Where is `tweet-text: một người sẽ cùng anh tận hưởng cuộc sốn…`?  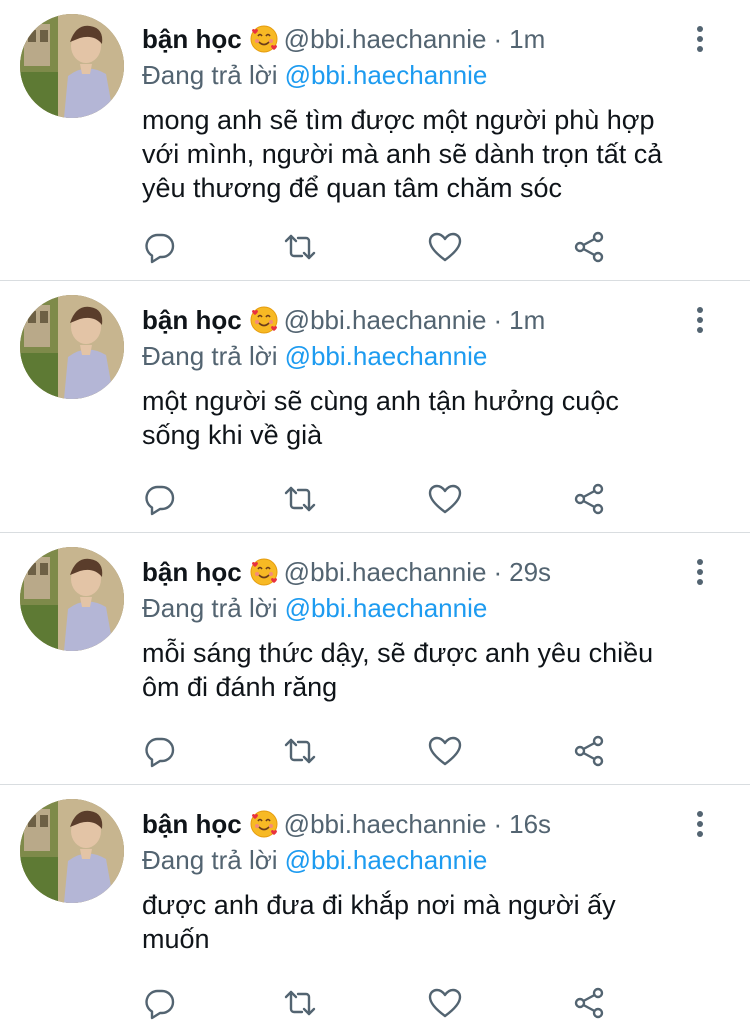
tweet-text: một người sẽ cùng anh tận hưởng cuộc sốn… is located at coordinates (437, 418).